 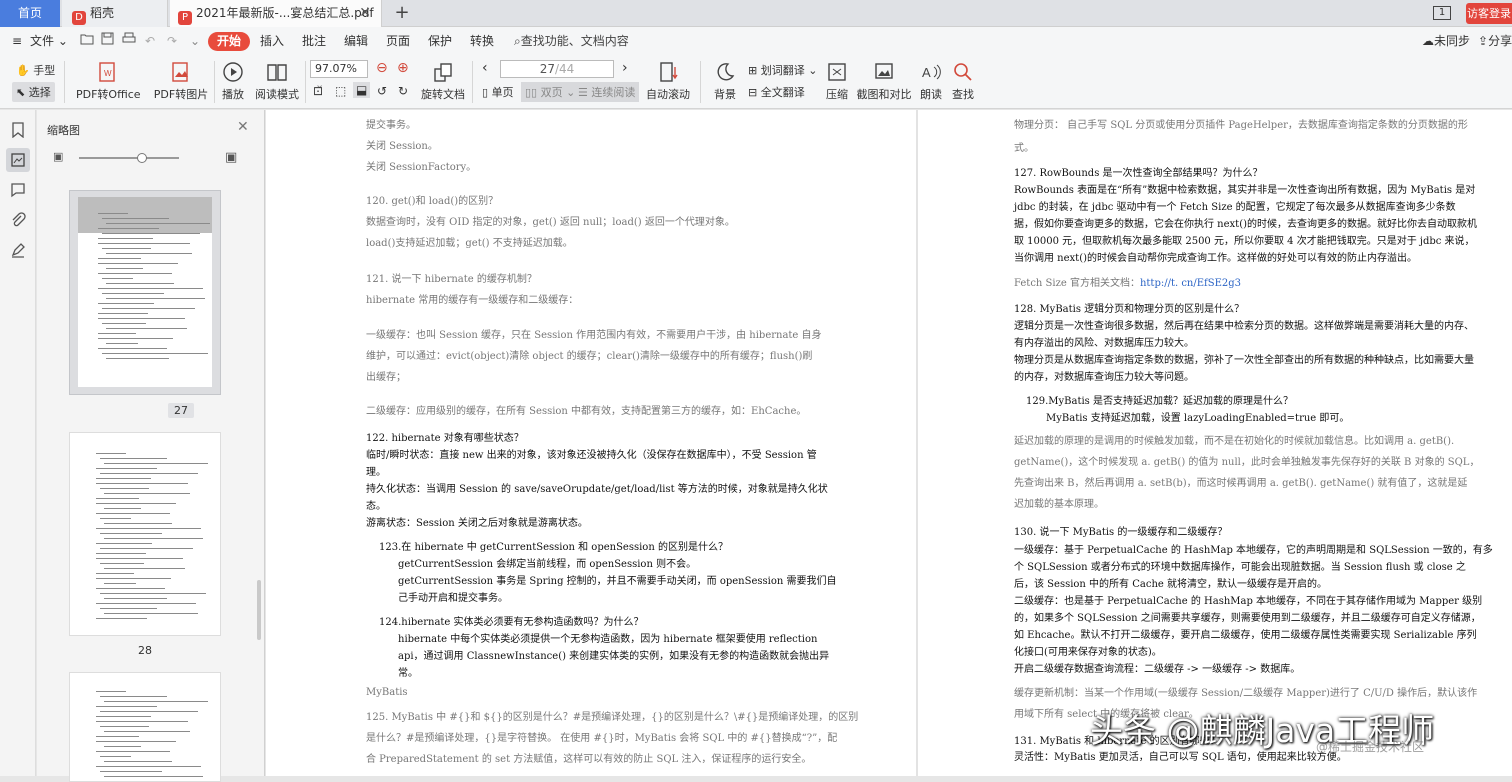 What do you see at coordinates (443, 94) in the screenshot?
I see `rotate-document-label: 旋转文档` at bounding box center [443, 94].